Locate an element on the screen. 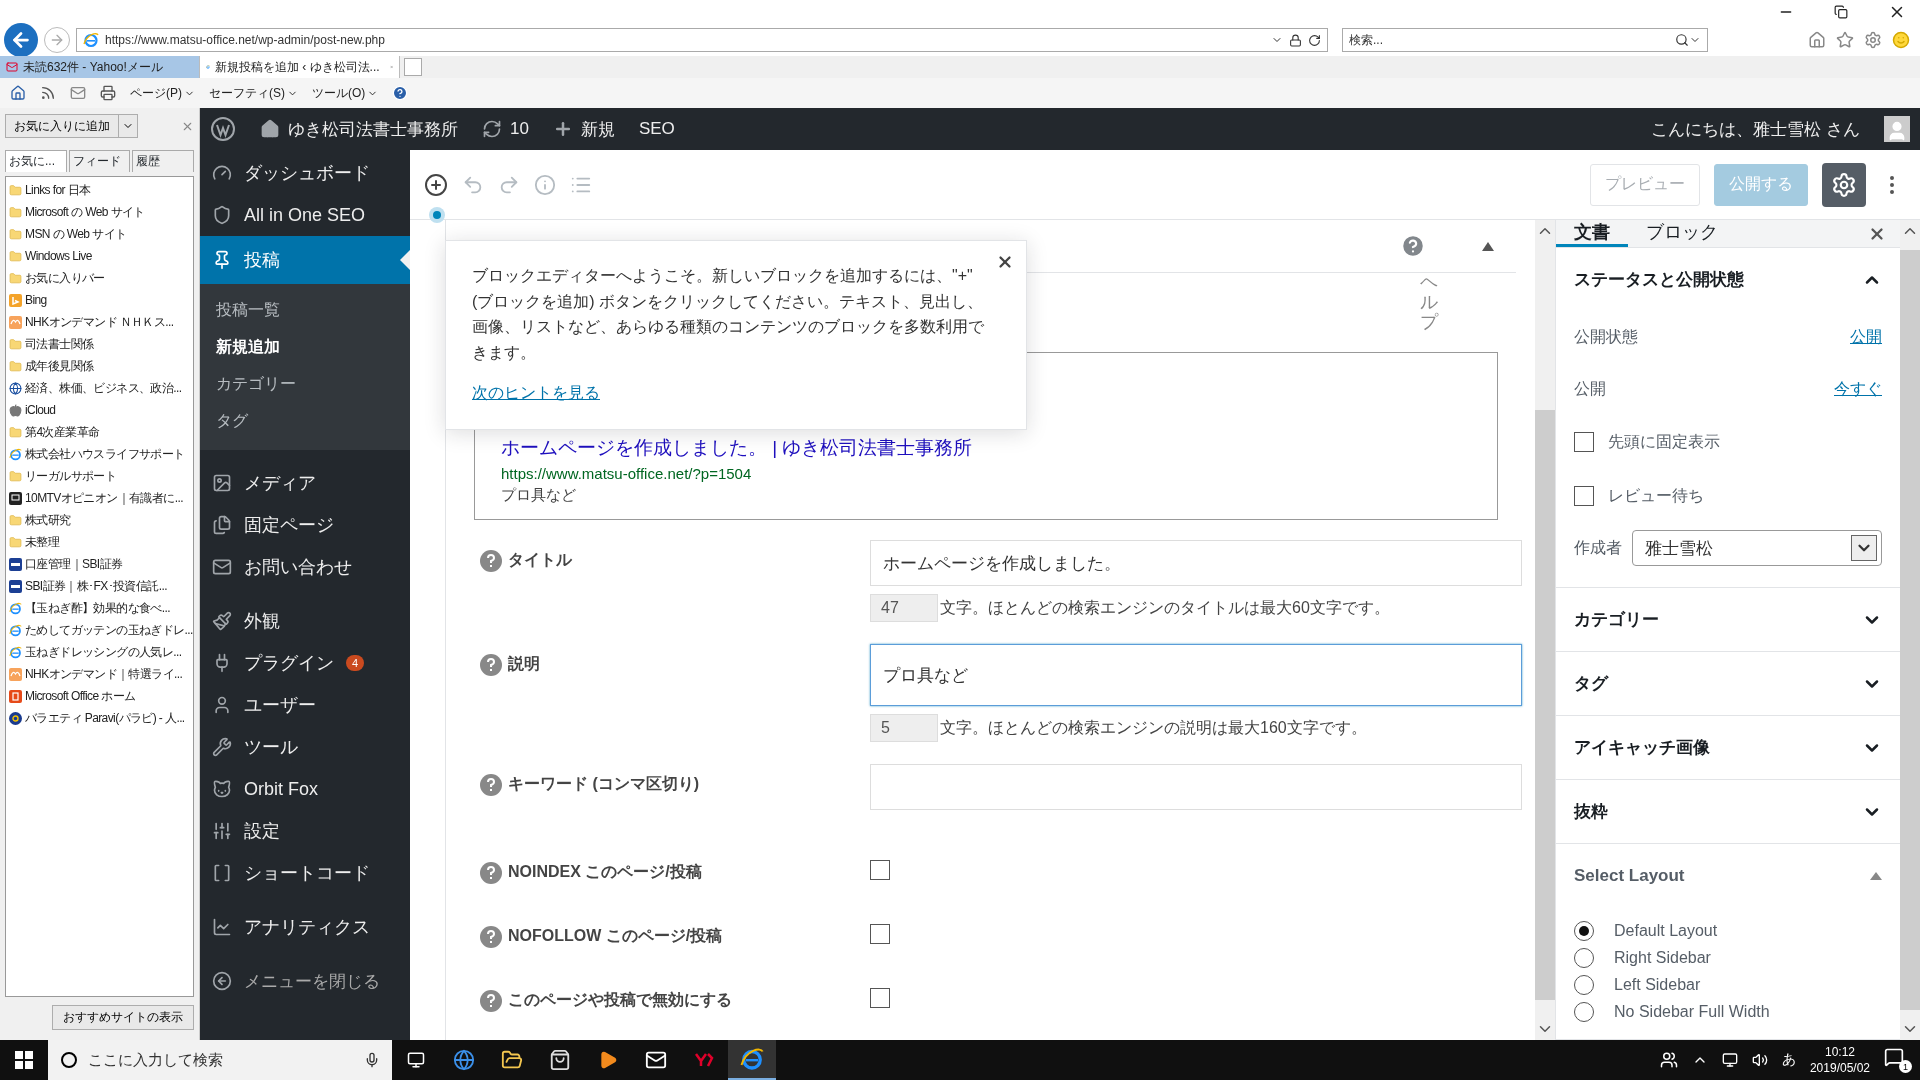  close-icon is located at coordinates (1005, 262).